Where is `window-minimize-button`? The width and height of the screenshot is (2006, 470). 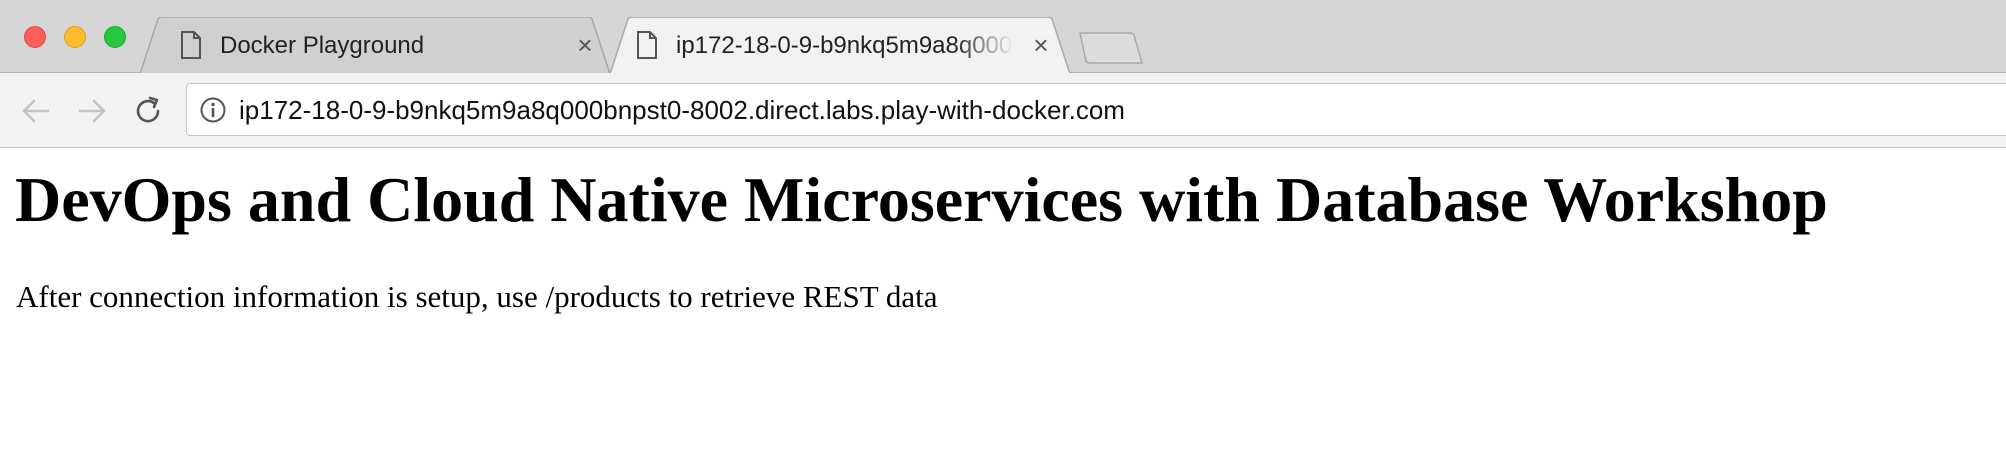 window-minimize-button is located at coordinates (75, 37).